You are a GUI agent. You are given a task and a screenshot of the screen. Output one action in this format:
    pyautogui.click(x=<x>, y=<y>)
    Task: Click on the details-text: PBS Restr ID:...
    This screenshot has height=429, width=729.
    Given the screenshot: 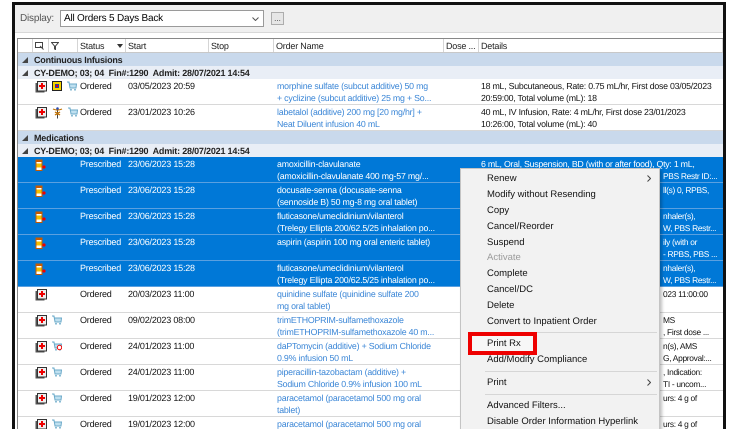 What is the action you would take?
    pyautogui.click(x=690, y=176)
    